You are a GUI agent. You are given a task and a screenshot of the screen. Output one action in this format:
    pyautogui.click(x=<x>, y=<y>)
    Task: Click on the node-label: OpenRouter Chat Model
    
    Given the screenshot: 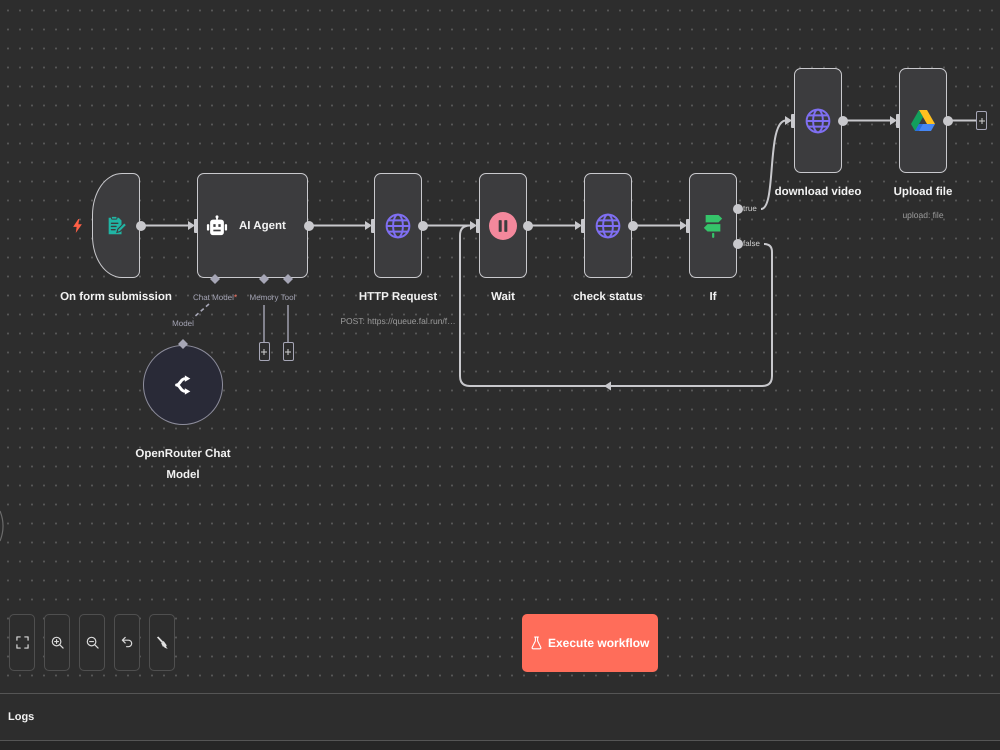 What is the action you would take?
    pyautogui.click(x=183, y=465)
    